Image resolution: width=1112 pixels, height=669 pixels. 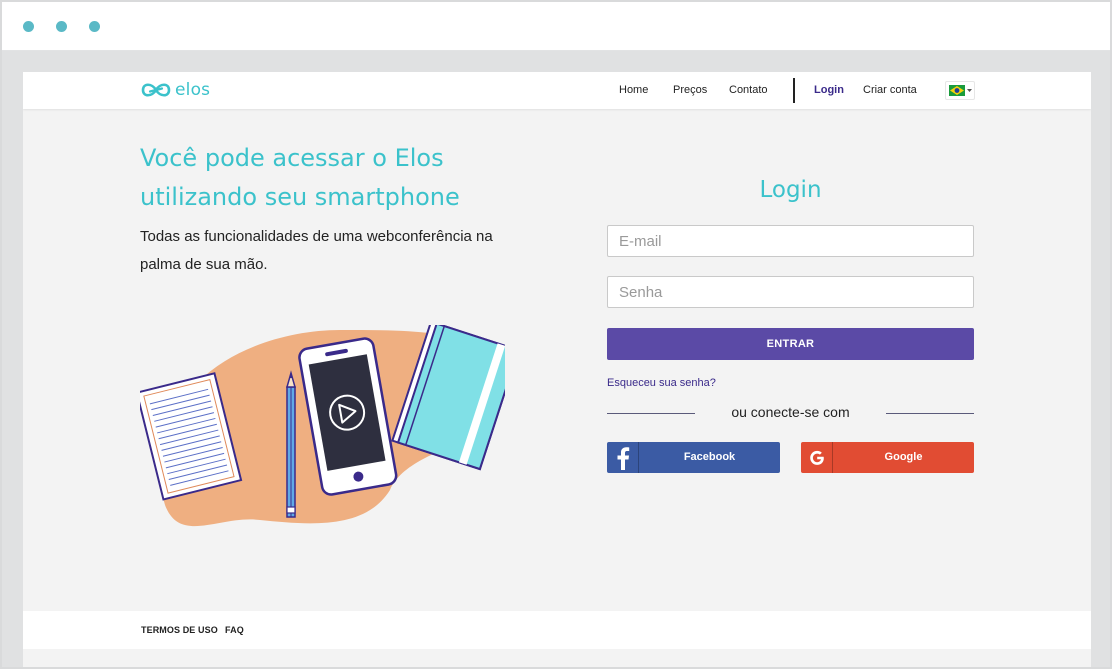 I want to click on site-footer: TERMOS DE USO FAQ, so click(x=557, y=630).